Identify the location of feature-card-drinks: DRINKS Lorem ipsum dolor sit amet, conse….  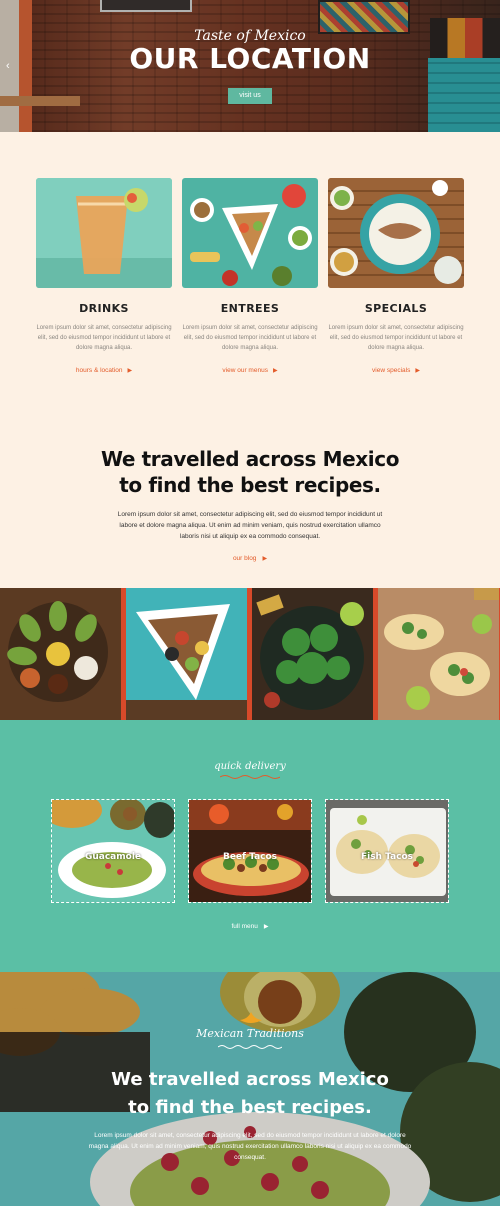
(104, 276).